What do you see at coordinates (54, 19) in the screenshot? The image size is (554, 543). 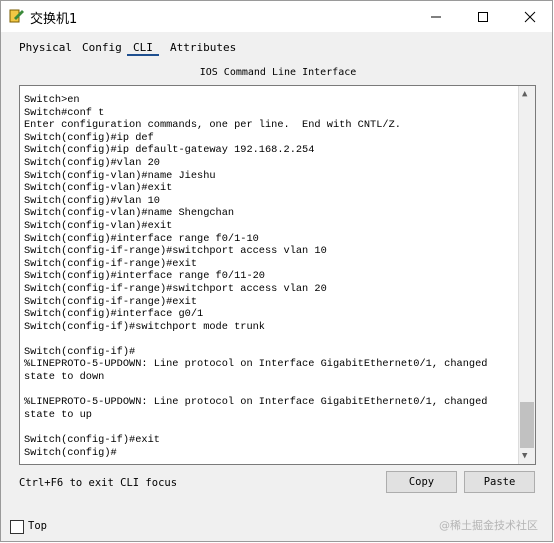 I see `window-title: 交换机1` at bounding box center [54, 19].